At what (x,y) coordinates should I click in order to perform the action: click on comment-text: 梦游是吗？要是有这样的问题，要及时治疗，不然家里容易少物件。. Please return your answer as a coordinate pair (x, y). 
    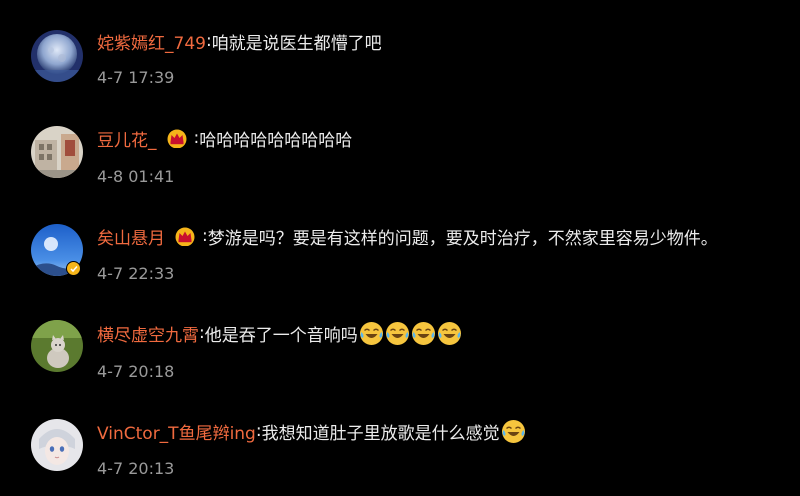
    Looking at the image, I should click on (462, 238).